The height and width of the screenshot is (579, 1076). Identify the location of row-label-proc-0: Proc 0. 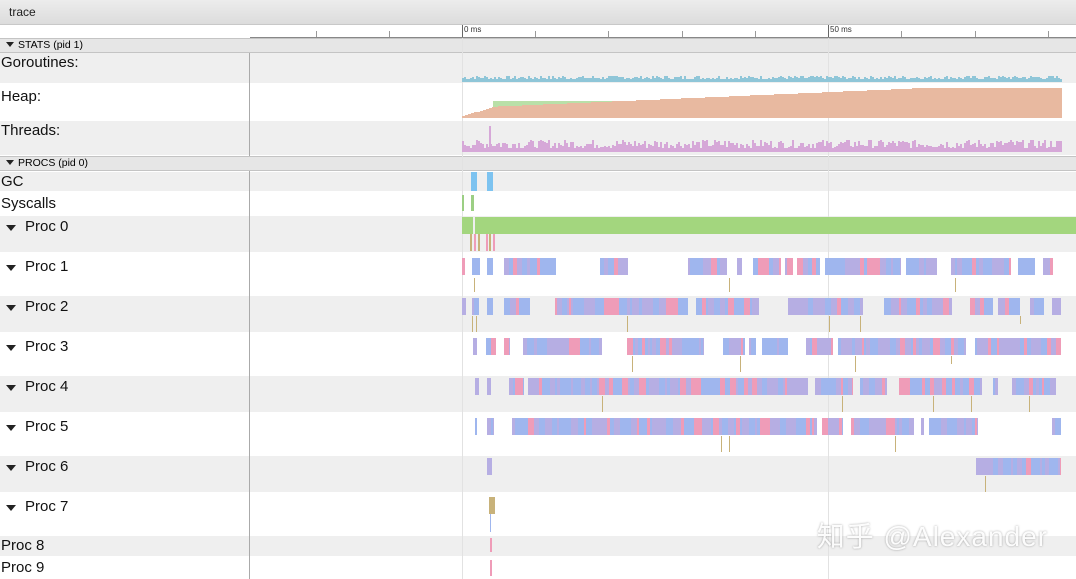
(47, 226).